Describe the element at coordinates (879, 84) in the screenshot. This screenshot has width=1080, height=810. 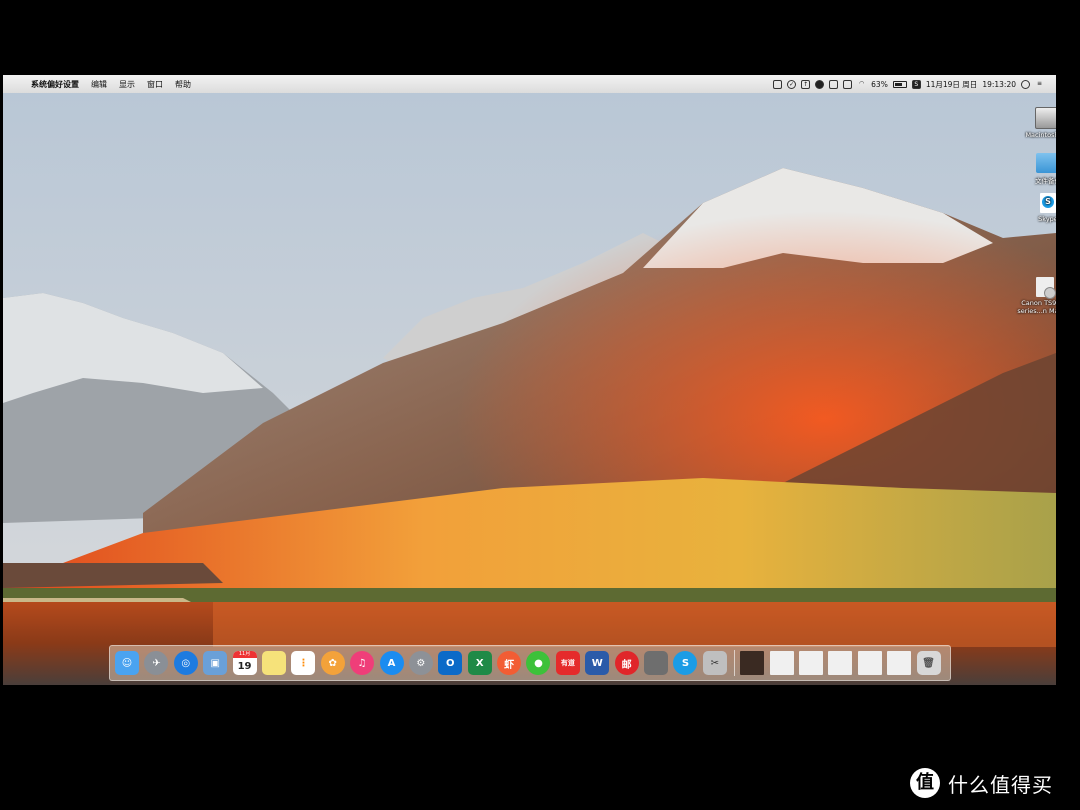
I see `battery-percent: 63%` at that location.